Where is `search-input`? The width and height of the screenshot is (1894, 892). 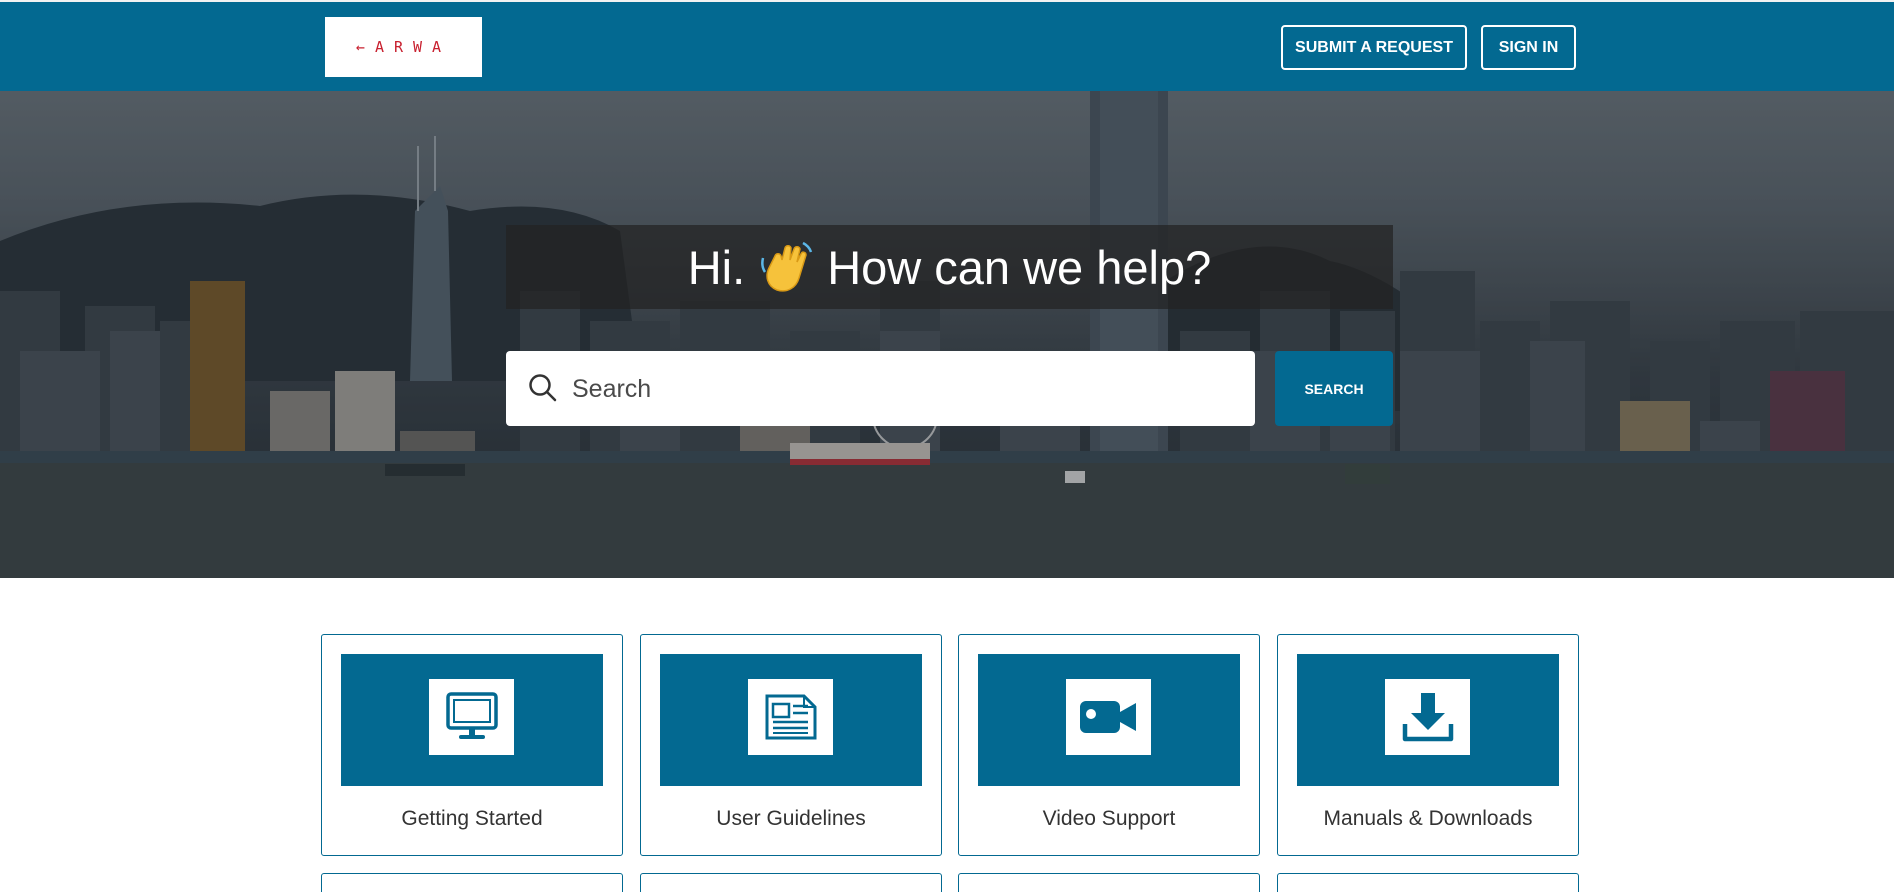
search-input is located at coordinates (902, 389).